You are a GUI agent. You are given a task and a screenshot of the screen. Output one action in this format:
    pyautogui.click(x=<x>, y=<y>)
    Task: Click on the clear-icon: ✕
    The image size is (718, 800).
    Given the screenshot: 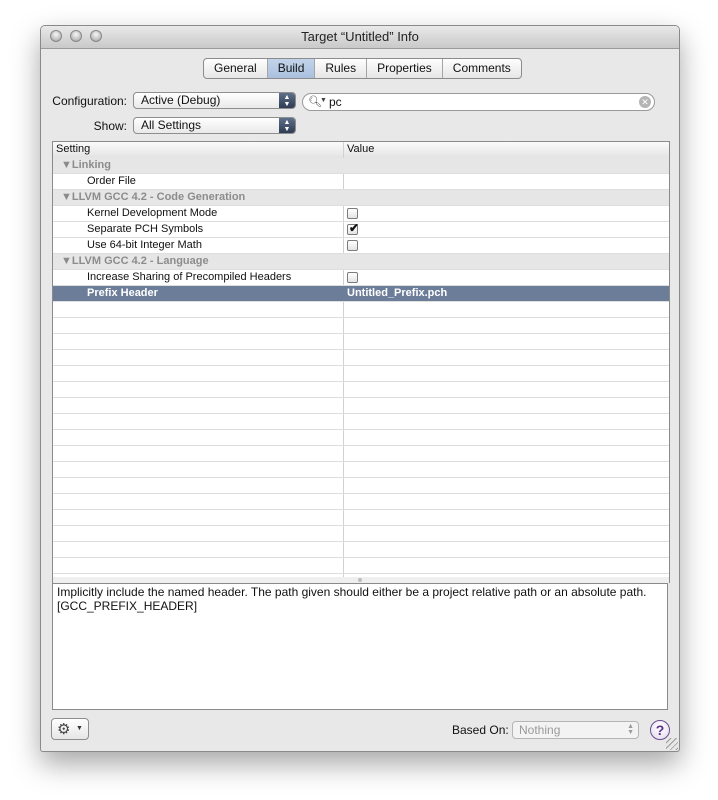 What is the action you would take?
    pyautogui.click(x=645, y=102)
    